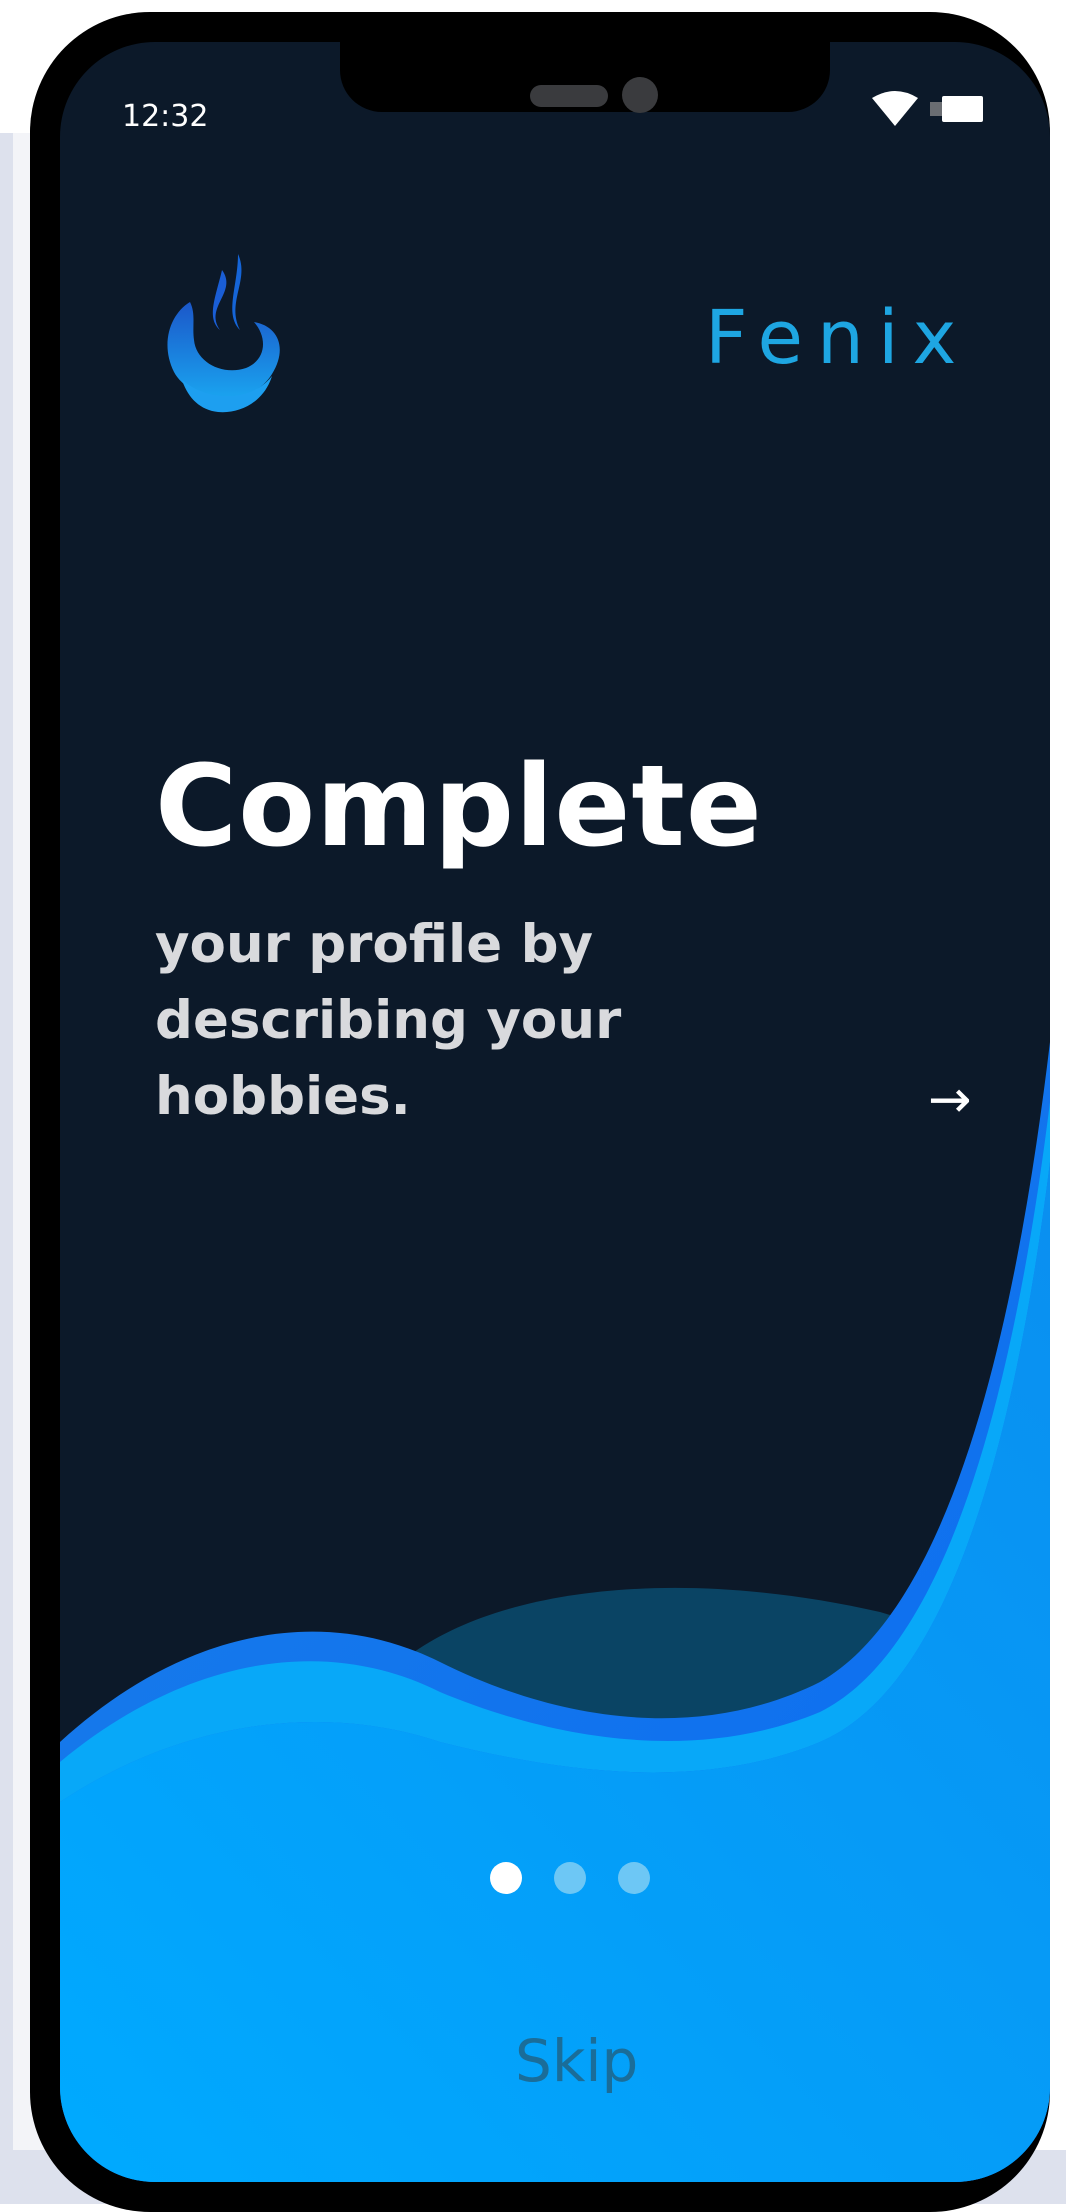 Image resolution: width=1066 pixels, height=2212 pixels. Describe the element at coordinates (576, 2061) in the screenshot. I see `skip-button: Skip` at that location.